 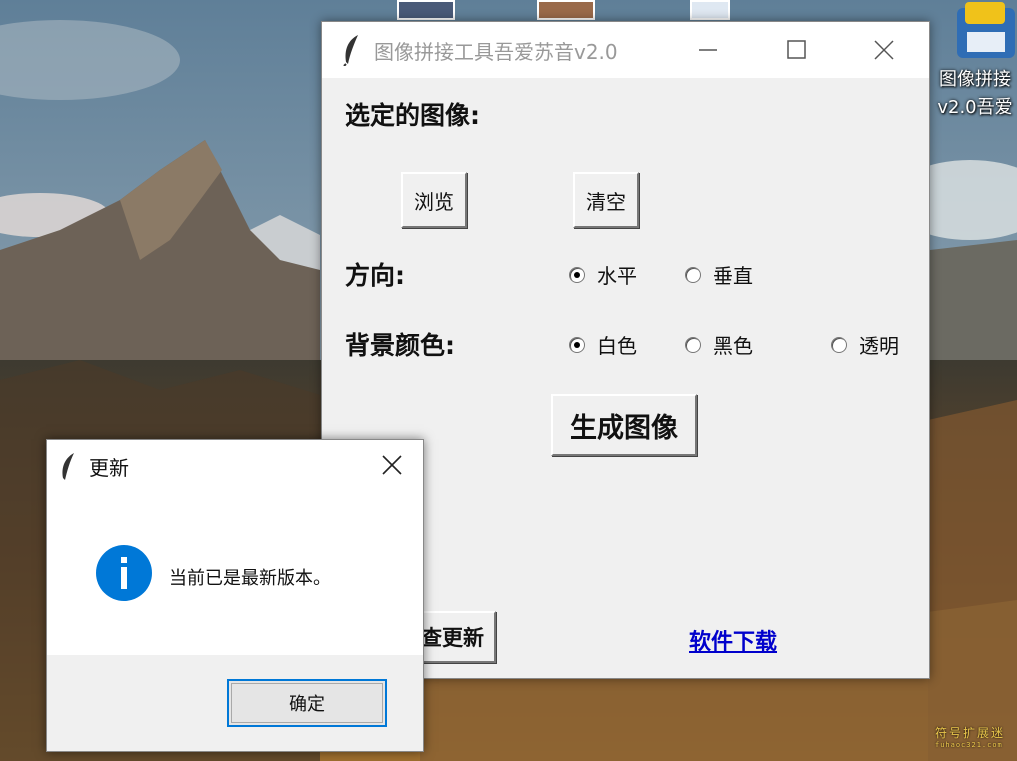 What do you see at coordinates (496, 52) in the screenshot?
I see `window-title: 图像拼接工具吾爱苏音v2.0` at bounding box center [496, 52].